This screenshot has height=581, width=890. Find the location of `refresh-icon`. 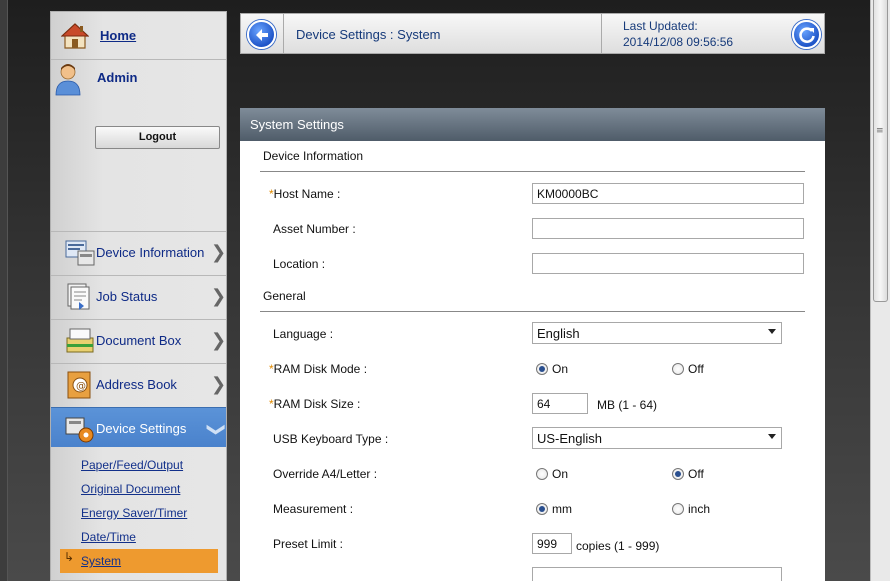

refresh-icon is located at coordinates (807, 35).